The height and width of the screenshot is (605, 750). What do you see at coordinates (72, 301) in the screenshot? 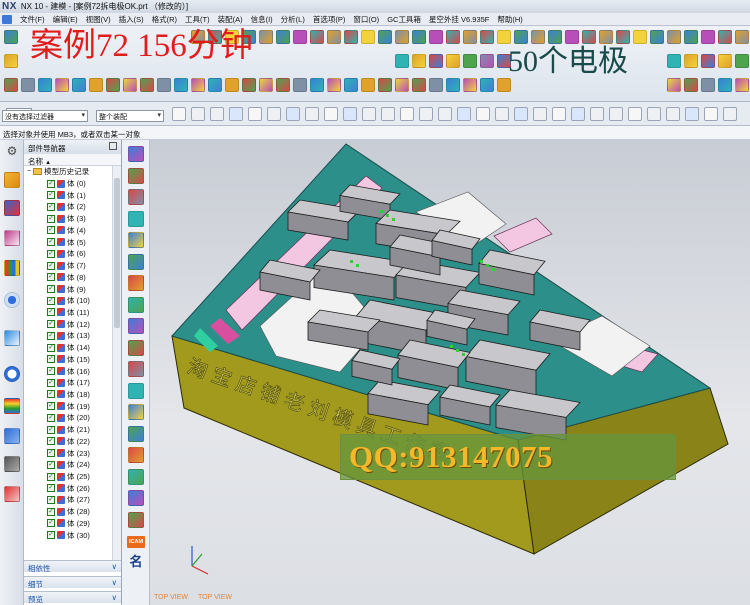
I see `tree-row-body: ✓ 体 (10)` at bounding box center [72, 301].